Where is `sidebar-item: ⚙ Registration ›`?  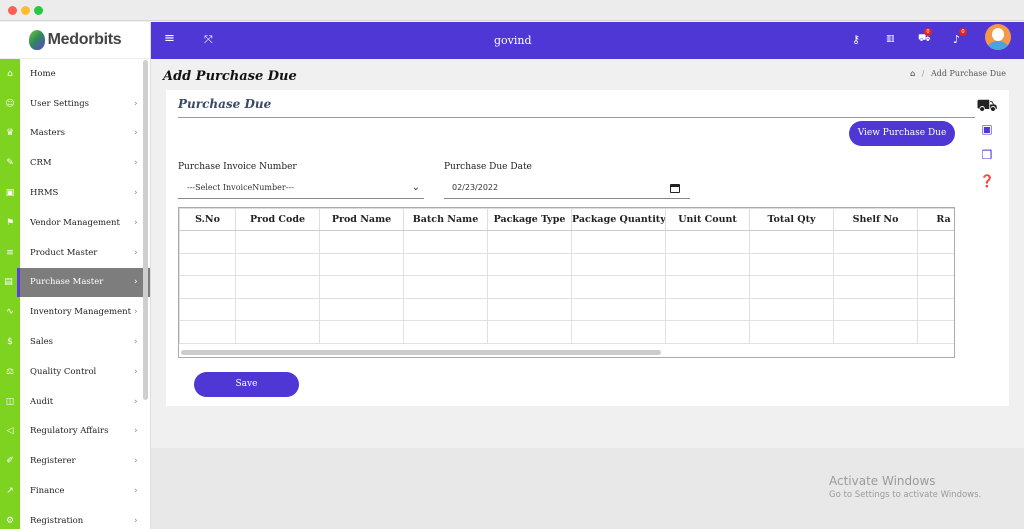 sidebar-item: ⚙ Registration › is located at coordinates (75, 517).